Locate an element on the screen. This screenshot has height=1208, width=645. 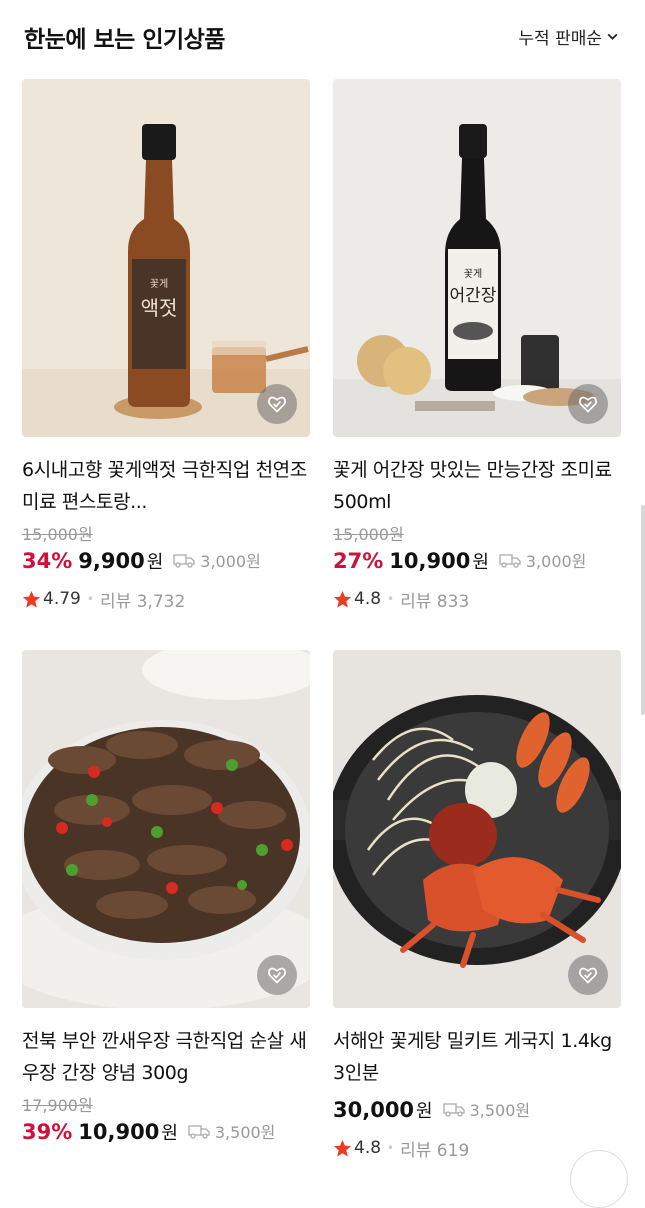
product-image: 꽃게 액젓 is located at coordinates (166, 258).